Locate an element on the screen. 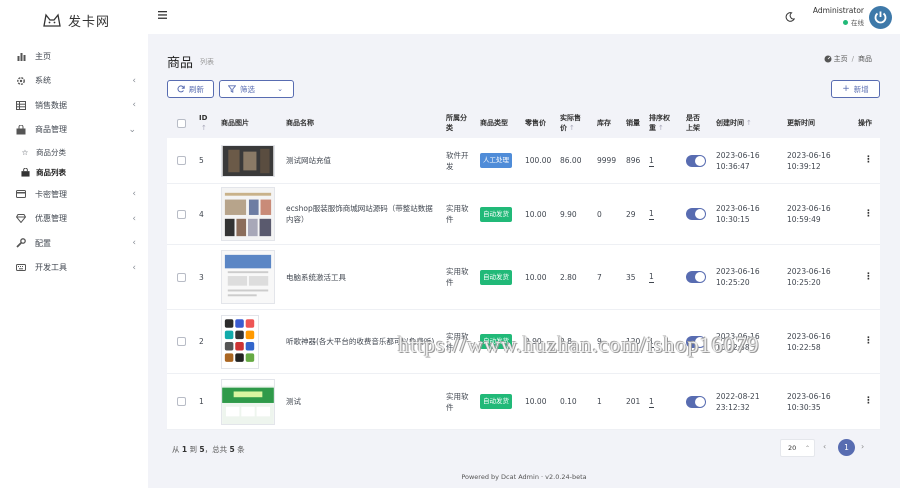  next-page-button: › is located at coordinates (862, 446).